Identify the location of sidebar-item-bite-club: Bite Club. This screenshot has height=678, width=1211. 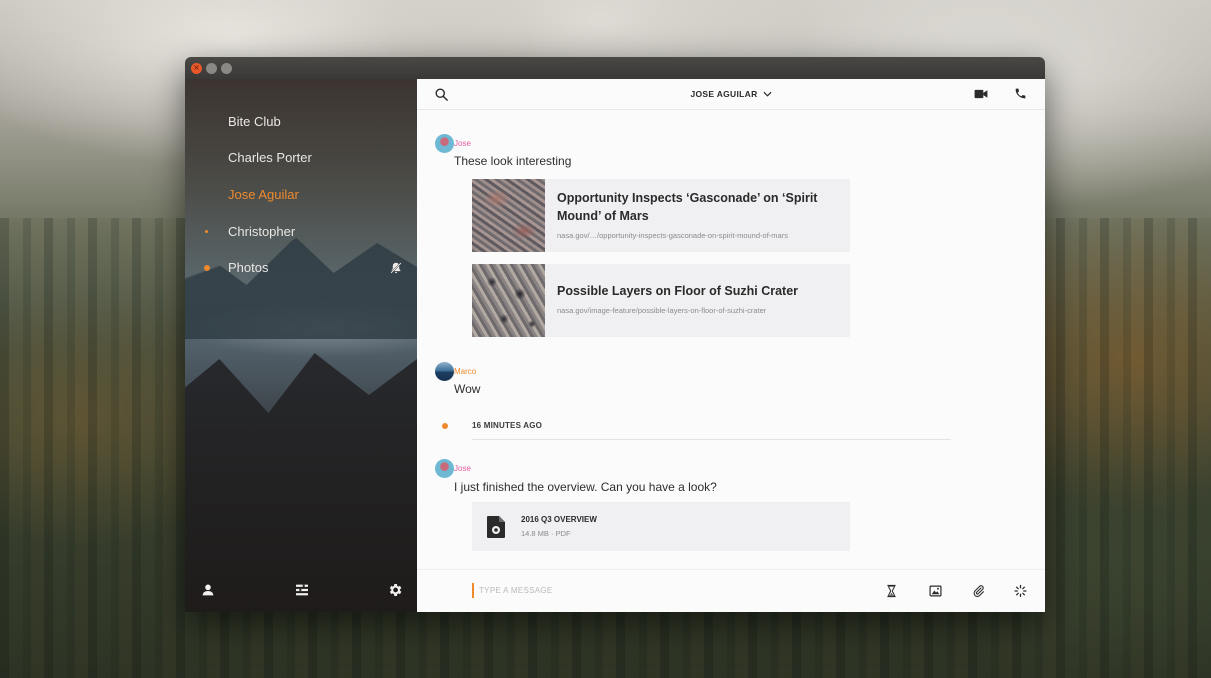
(301, 121).